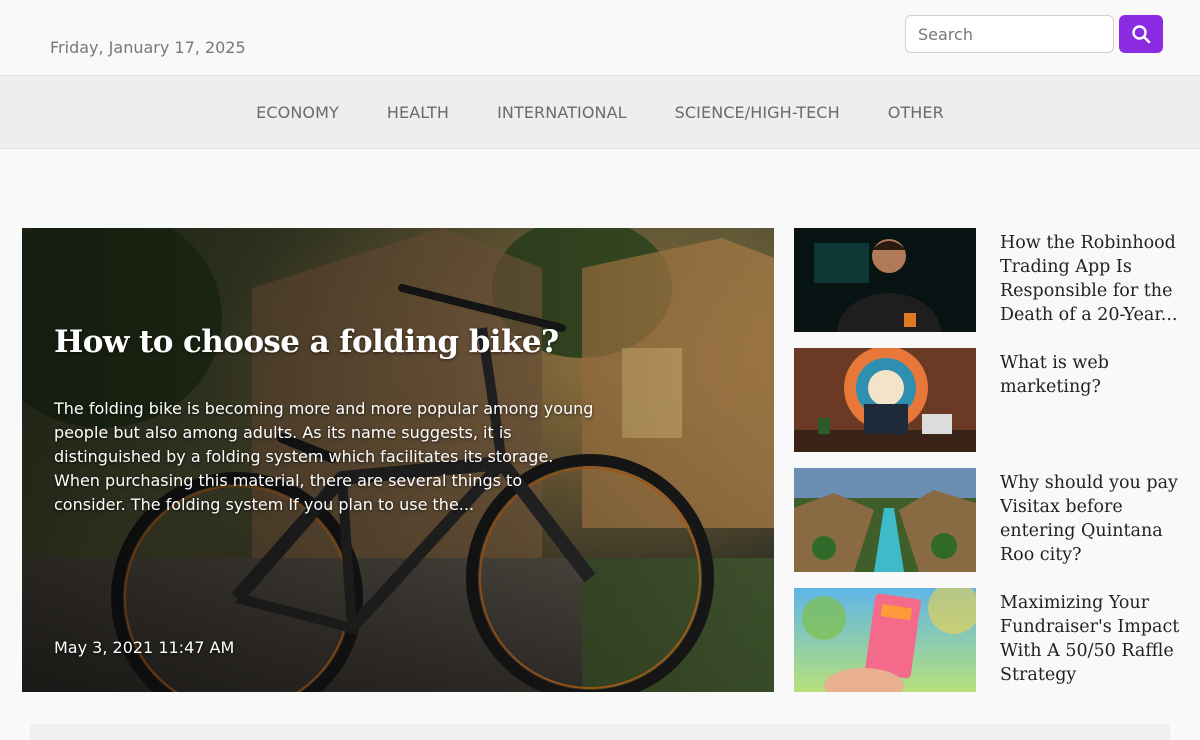 Image resolution: width=1200 pixels, height=740 pixels. What do you see at coordinates (148, 47) in the screenshot?
I see `current-date: Friday, January 17, 2025` at bounding box center [148, 47].